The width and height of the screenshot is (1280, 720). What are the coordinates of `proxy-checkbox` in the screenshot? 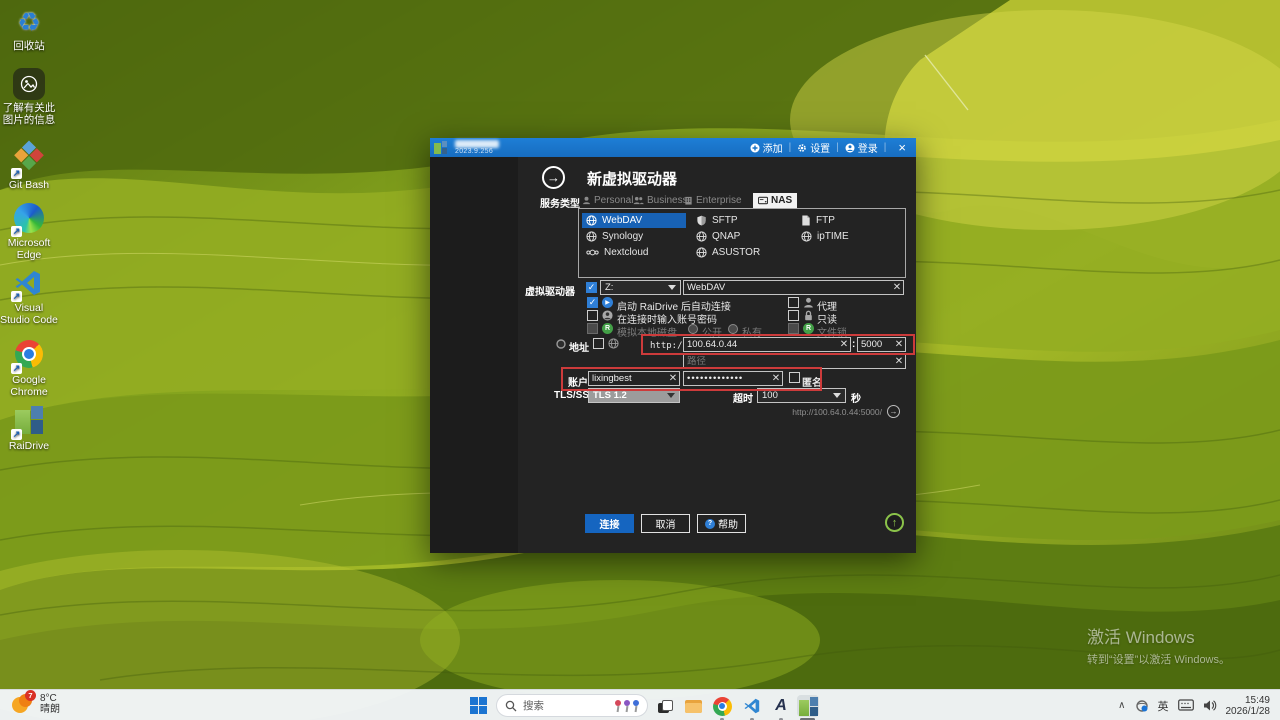 It's located at (793, 302).